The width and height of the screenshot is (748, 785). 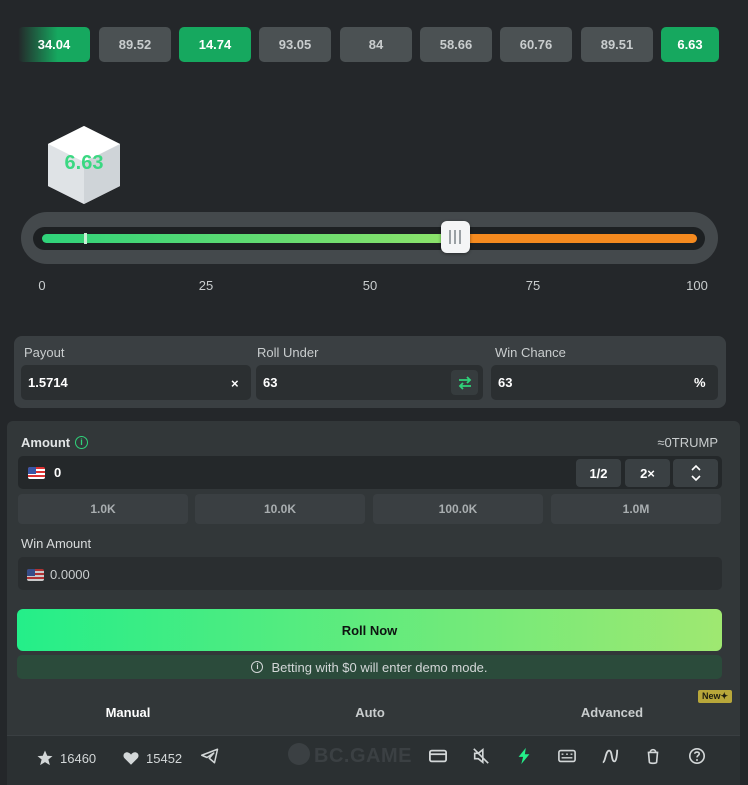 What do you see at coordinates (280, 509) in the screenshot?
I see `quick-amount-button: 10.0K` at bounding box center [280, 509].